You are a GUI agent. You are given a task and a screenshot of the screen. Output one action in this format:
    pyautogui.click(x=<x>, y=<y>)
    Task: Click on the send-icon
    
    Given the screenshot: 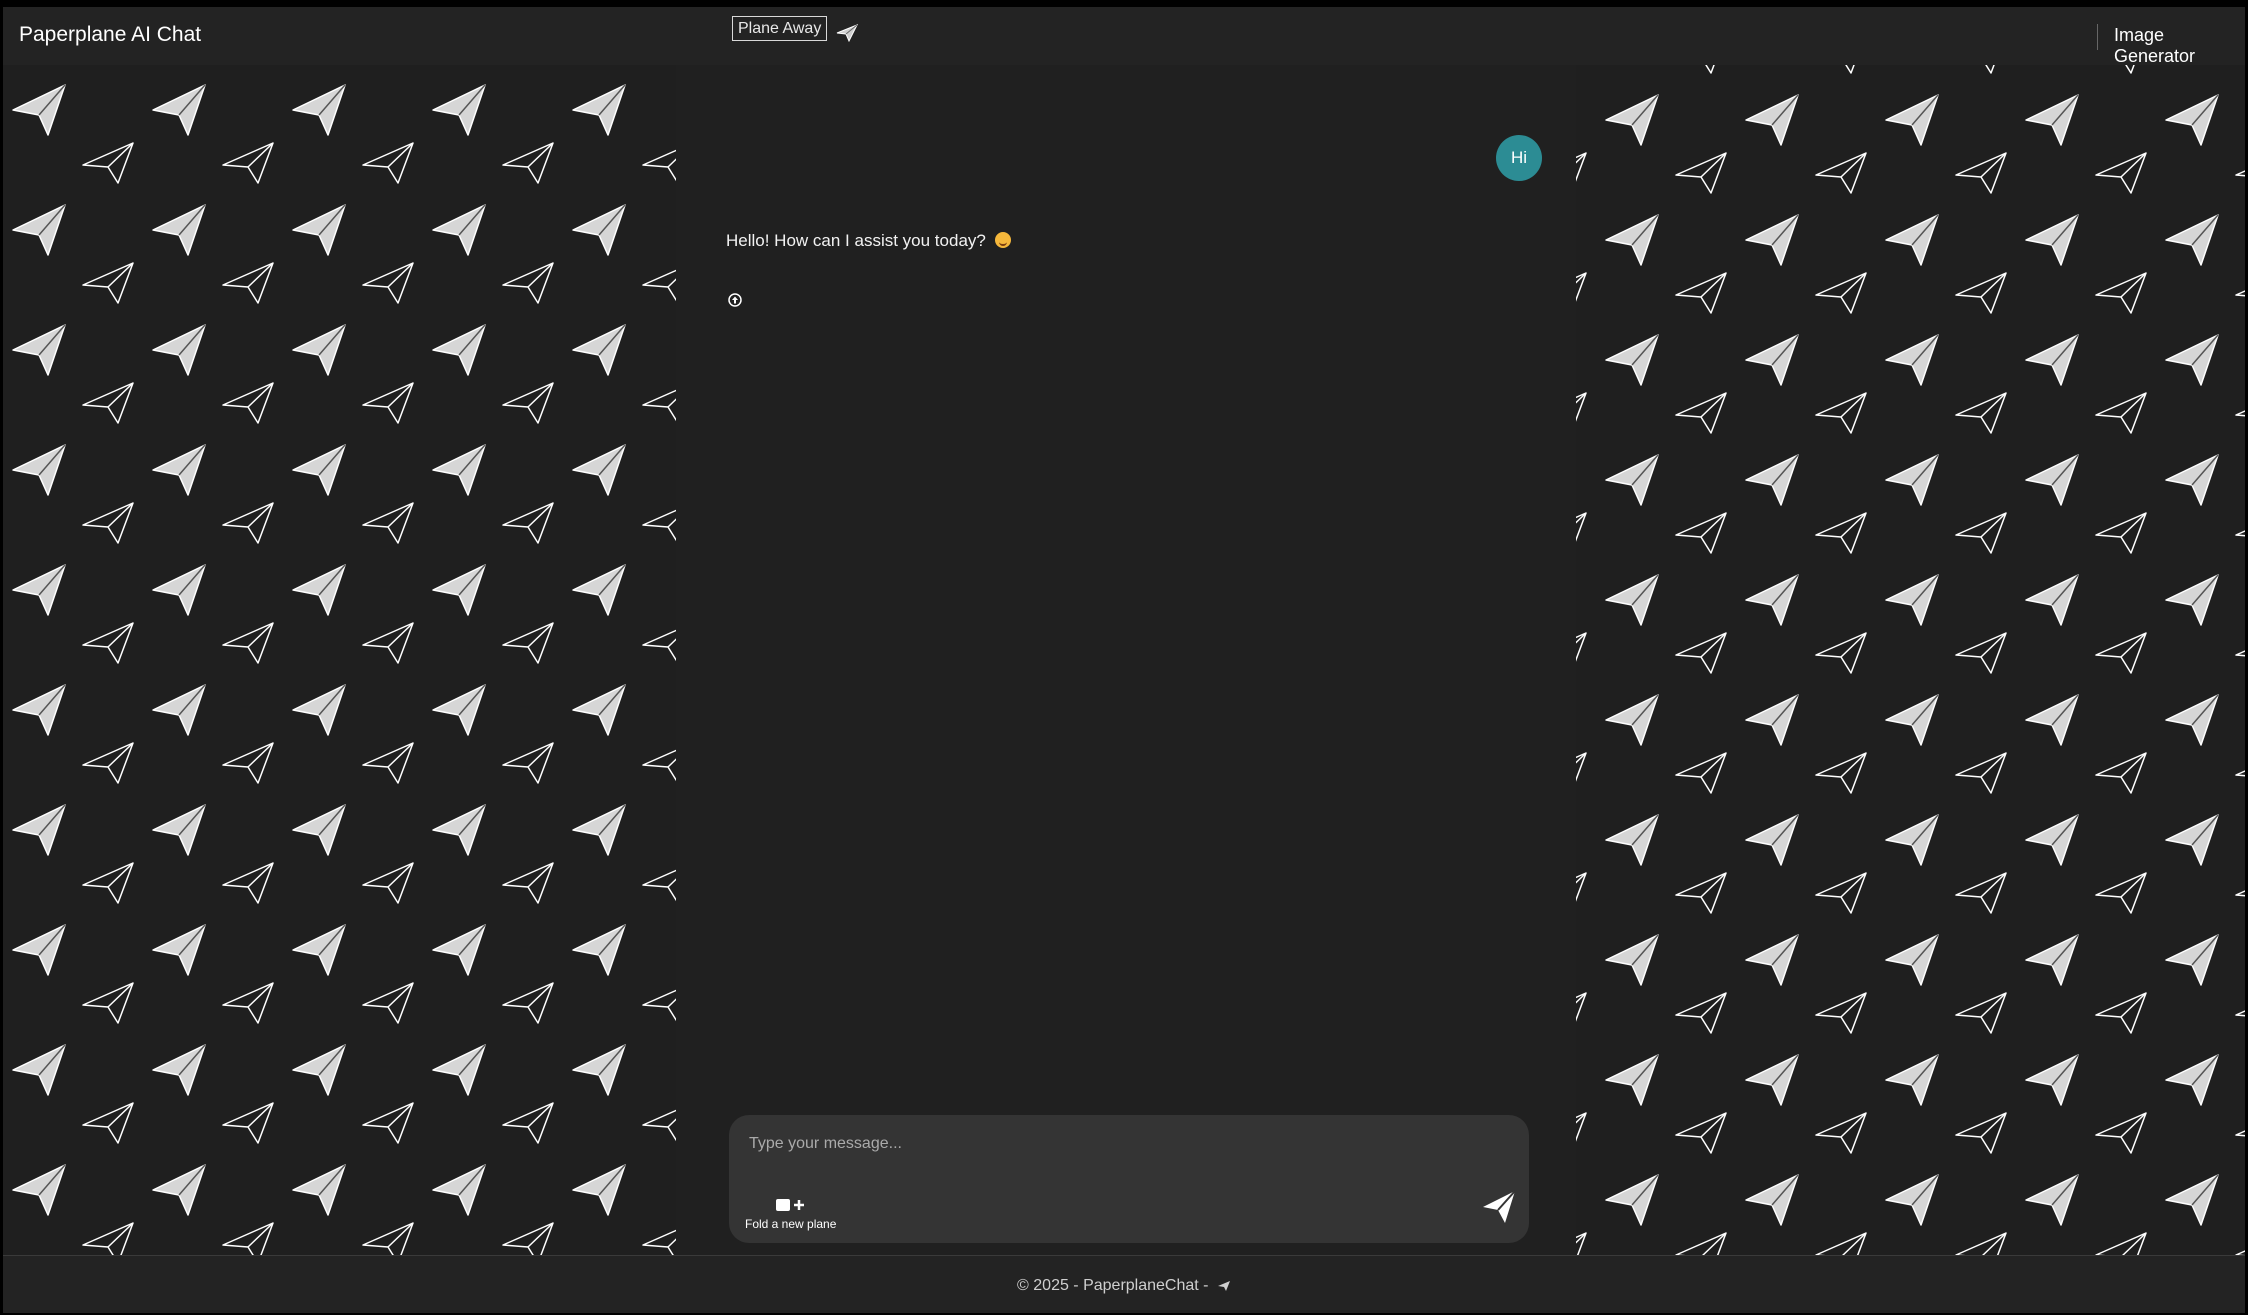 What is the action you would take?
    pyautogui.click(x=1499, y=1206)
    